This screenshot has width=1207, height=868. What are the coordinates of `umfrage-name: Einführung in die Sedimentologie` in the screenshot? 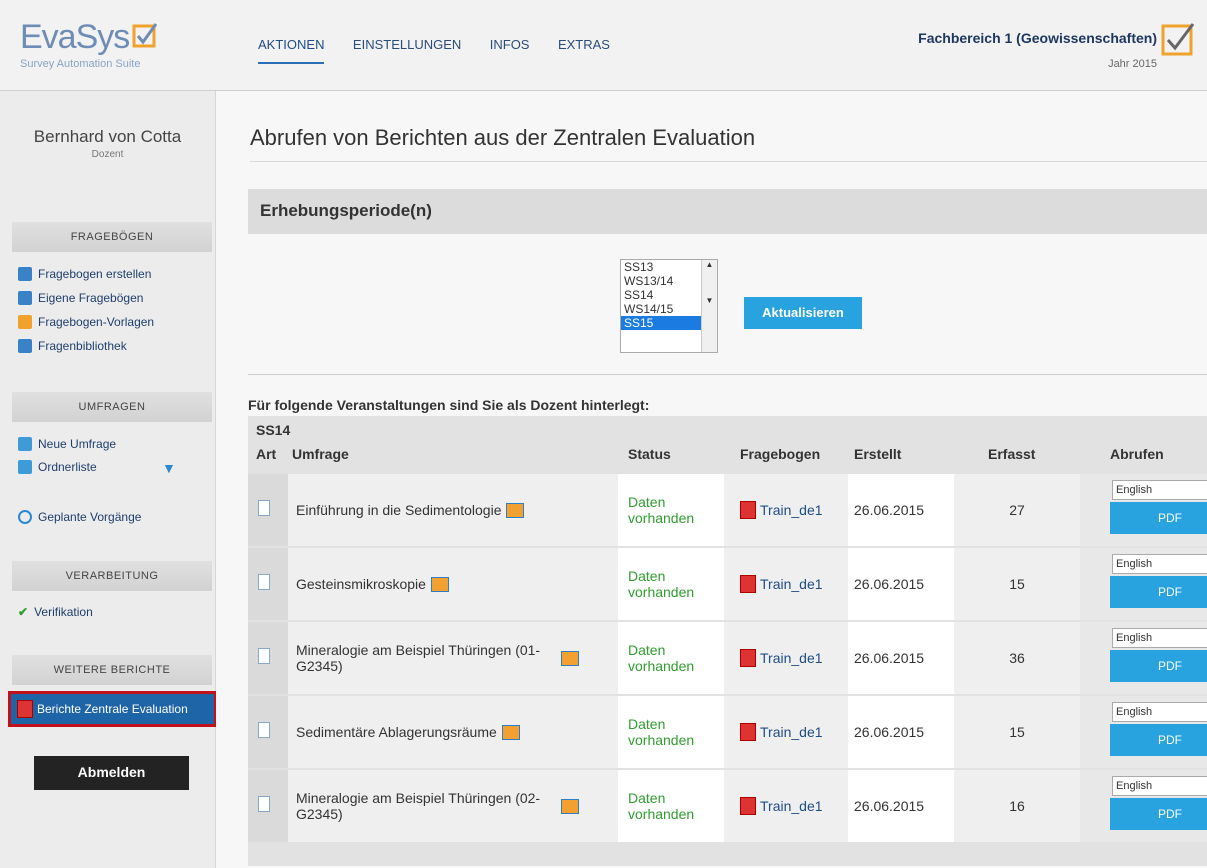 It's located at (399, 510).